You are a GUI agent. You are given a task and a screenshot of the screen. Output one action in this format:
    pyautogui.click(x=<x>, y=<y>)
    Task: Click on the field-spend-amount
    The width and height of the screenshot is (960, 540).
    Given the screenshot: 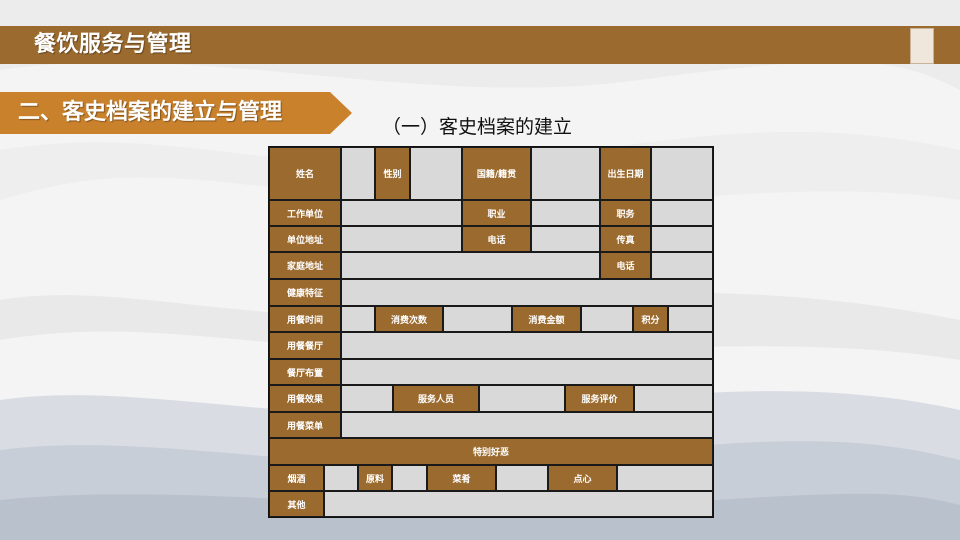 What is the action you would take?
    pyautogui.click(x=607, y=319)
    